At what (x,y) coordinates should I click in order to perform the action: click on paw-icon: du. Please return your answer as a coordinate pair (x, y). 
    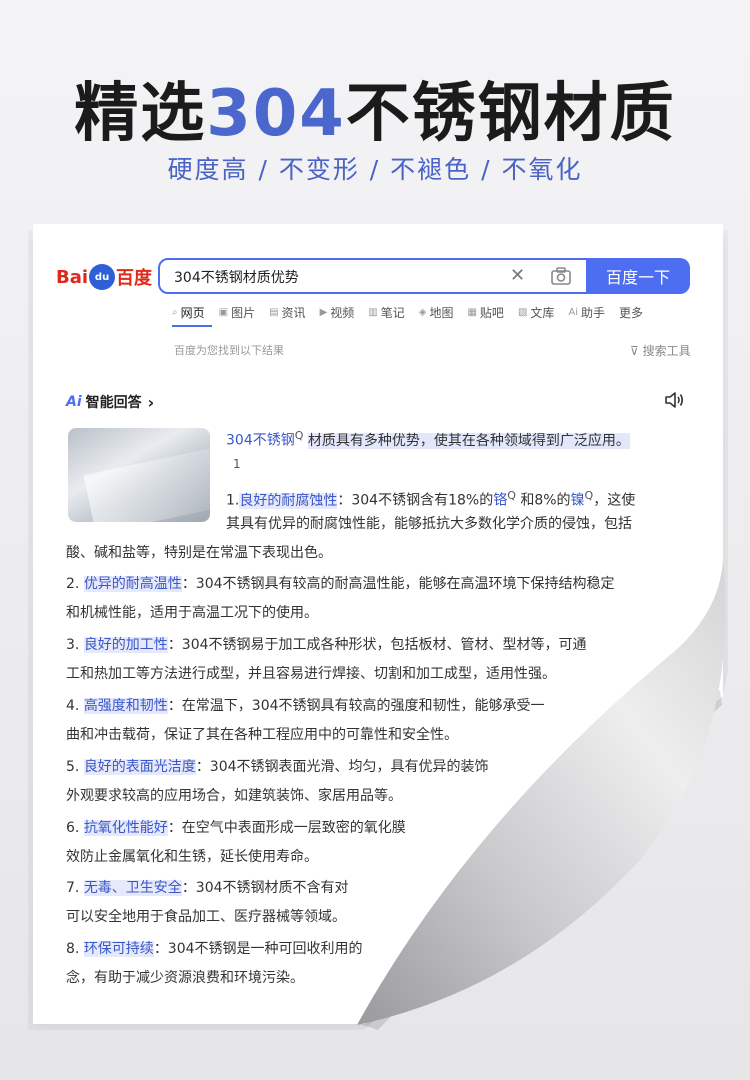
    Looking at the image, I should click on (102, 277).